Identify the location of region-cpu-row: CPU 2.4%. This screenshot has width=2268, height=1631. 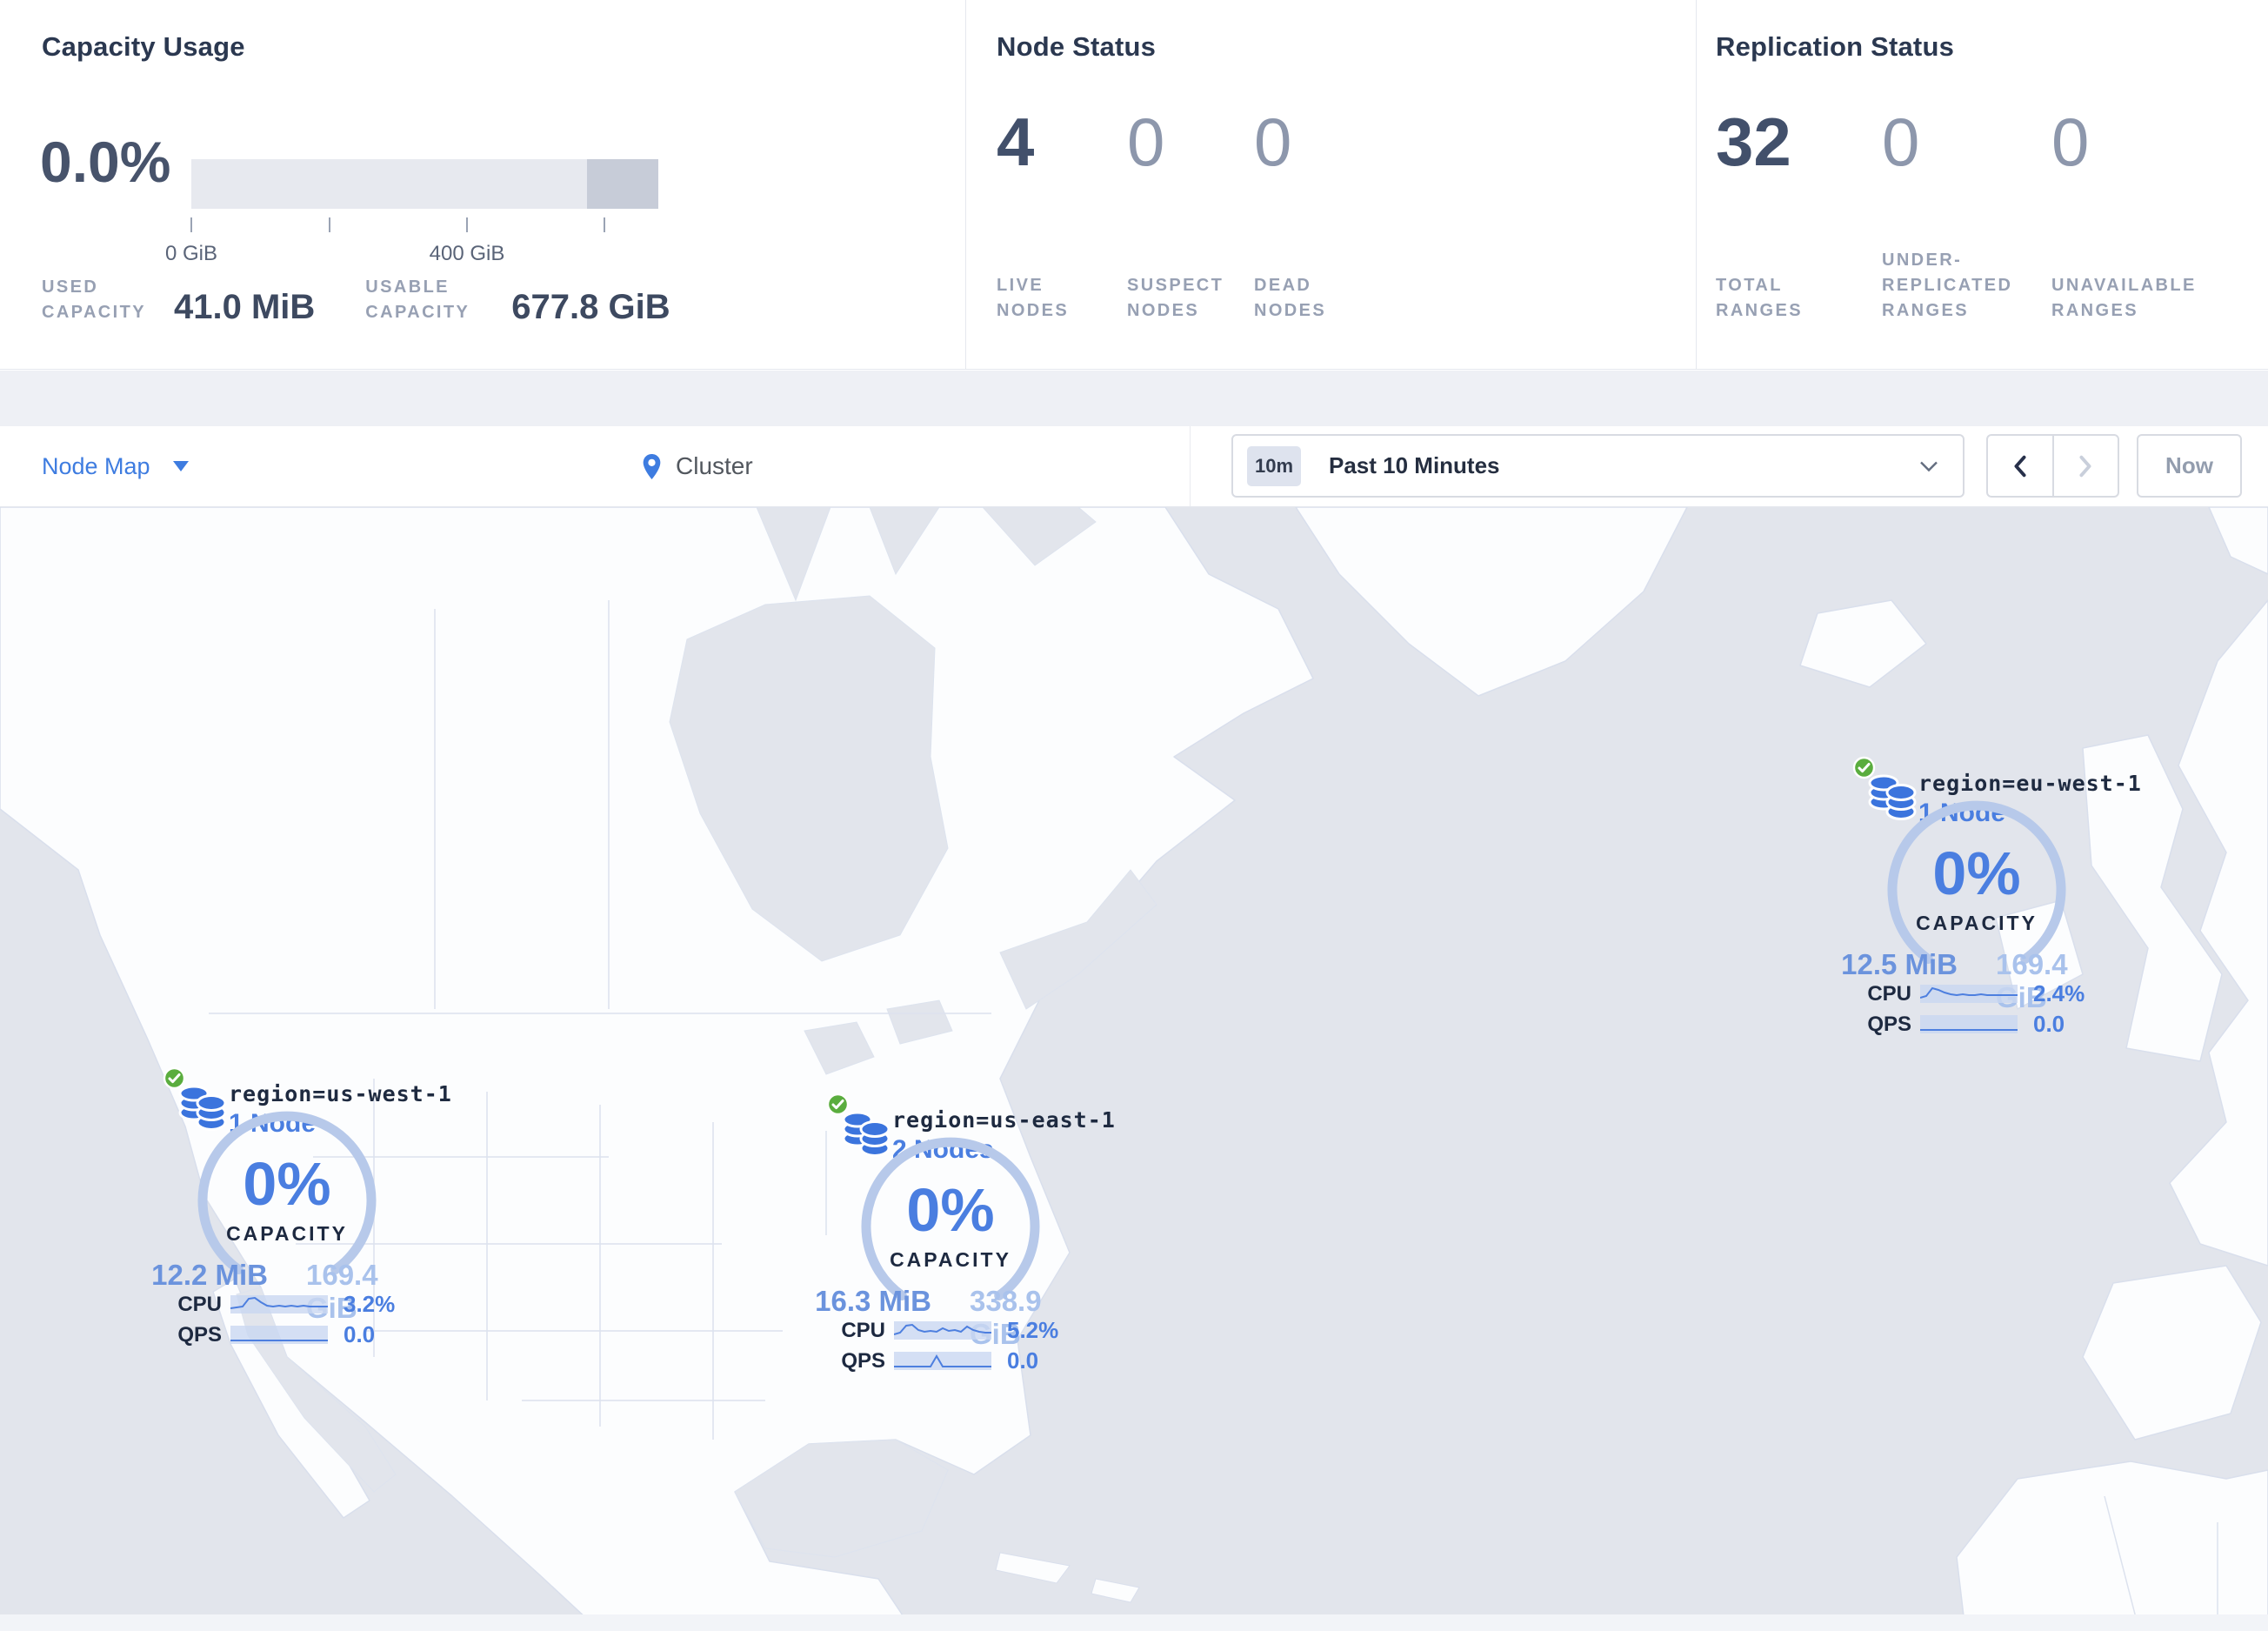
(1969, 993).